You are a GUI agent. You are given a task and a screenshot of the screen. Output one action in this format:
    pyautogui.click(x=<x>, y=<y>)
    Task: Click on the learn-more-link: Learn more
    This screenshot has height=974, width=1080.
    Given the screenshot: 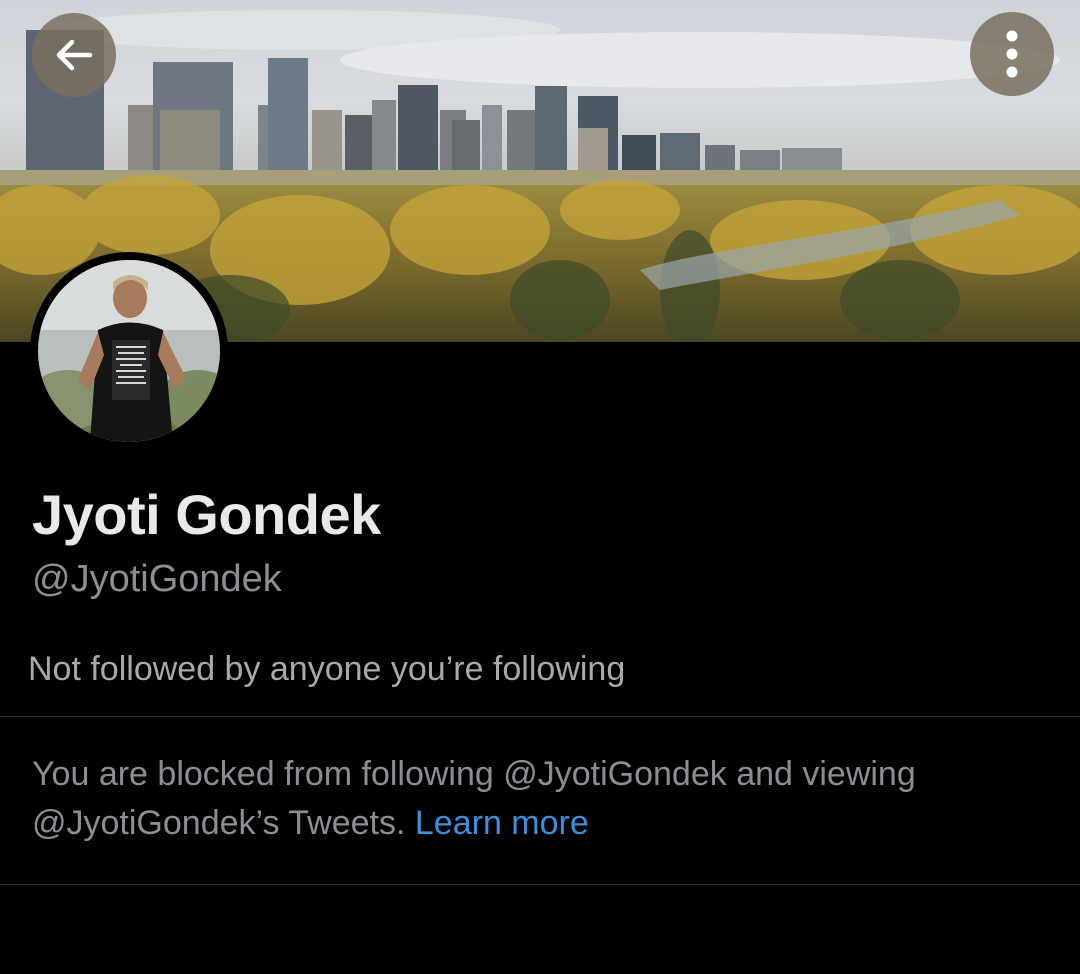 What is the action you would take?
    pyautogui.click(x=502, y=823)
    